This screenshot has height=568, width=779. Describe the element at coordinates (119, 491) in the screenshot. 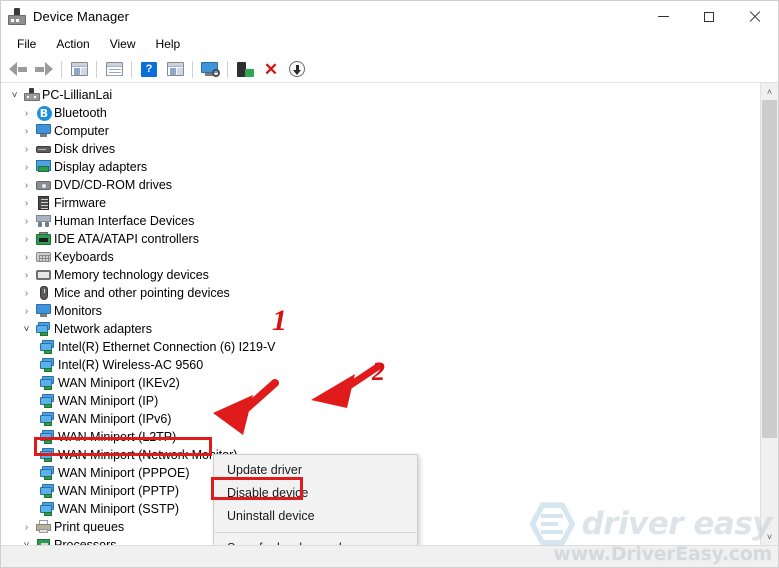

I see `tree-item-label: WAN Miniport (PPTP)` at that location.